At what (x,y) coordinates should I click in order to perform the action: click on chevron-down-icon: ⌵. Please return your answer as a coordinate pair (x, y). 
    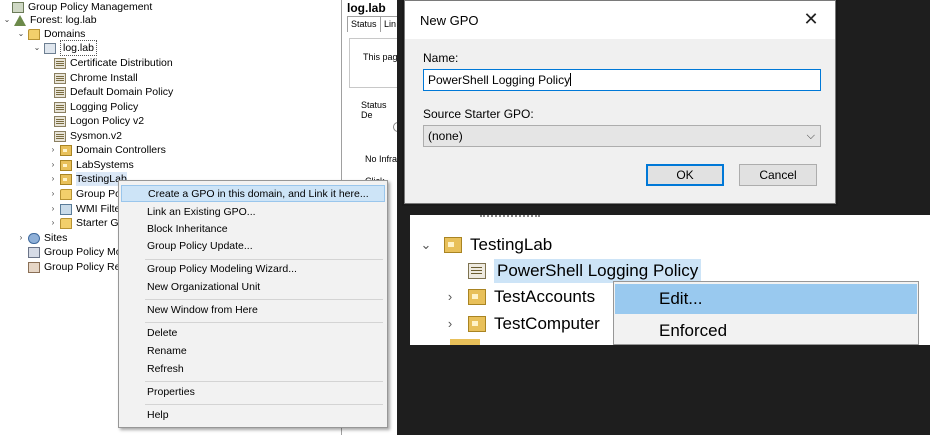
    Looking at the image, I should click on (810, 136).